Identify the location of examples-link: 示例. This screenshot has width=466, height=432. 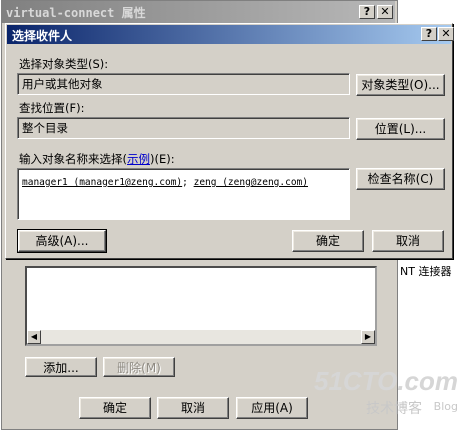
(138, 159).